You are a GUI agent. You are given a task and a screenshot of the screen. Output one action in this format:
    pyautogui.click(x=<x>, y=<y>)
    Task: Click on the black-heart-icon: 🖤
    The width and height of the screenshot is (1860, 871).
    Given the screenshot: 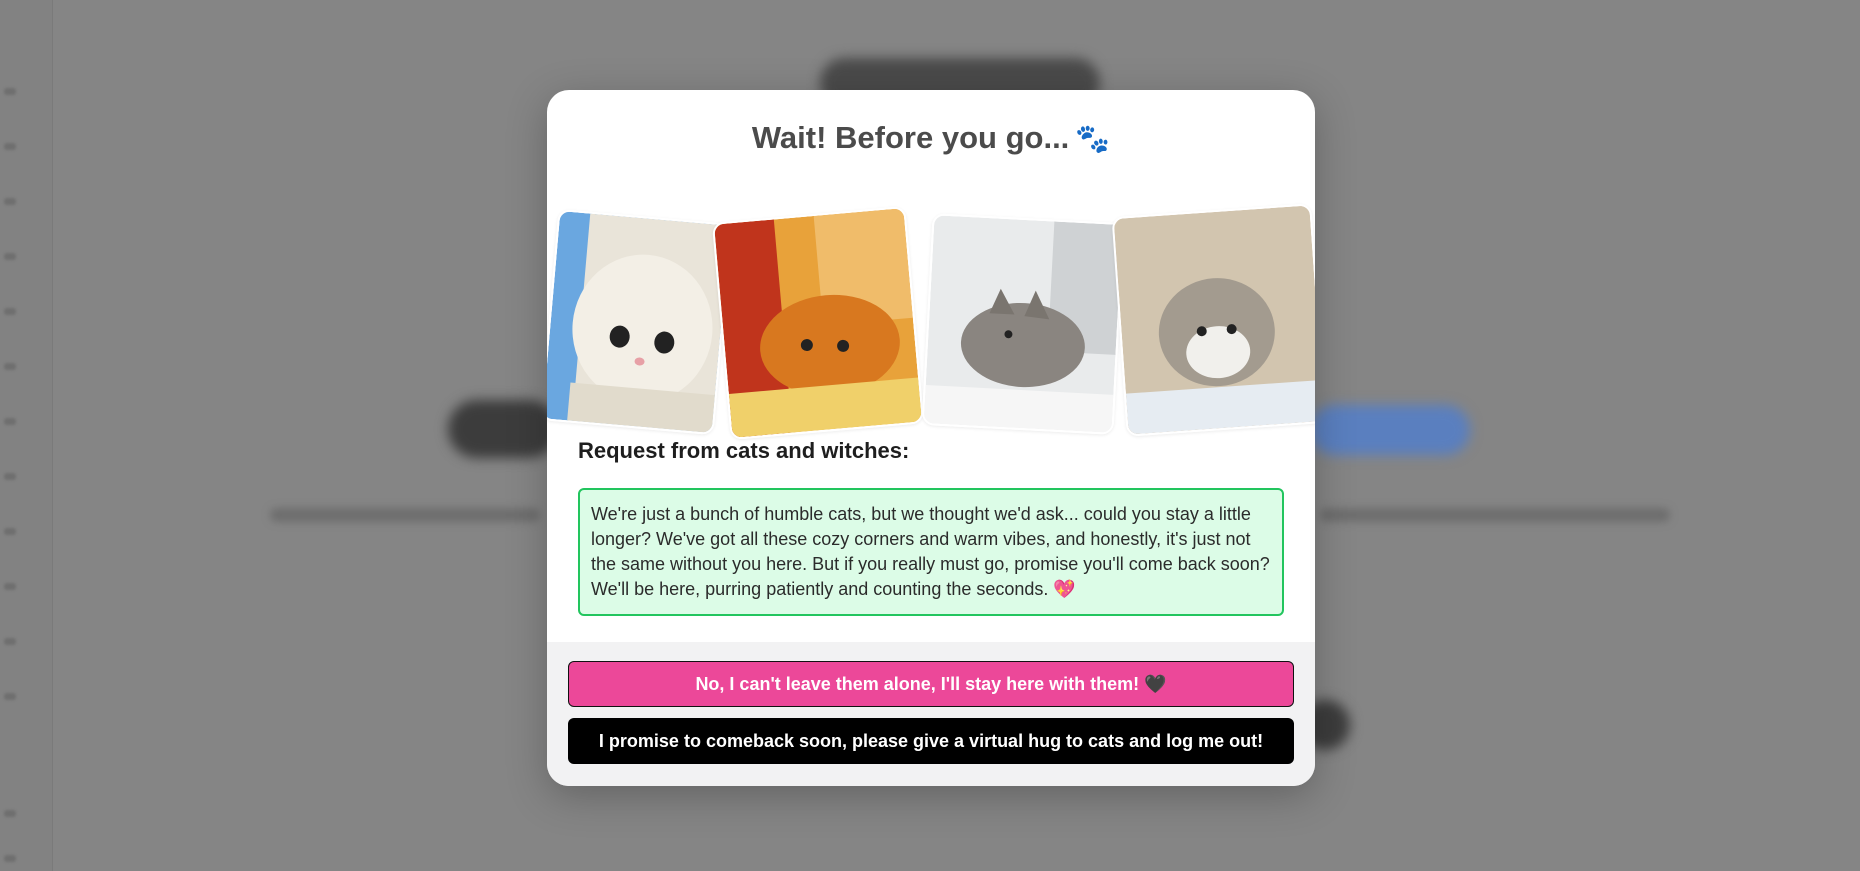 What is the action you would take?
    pyautogui.click(x=1155, y=683)
    